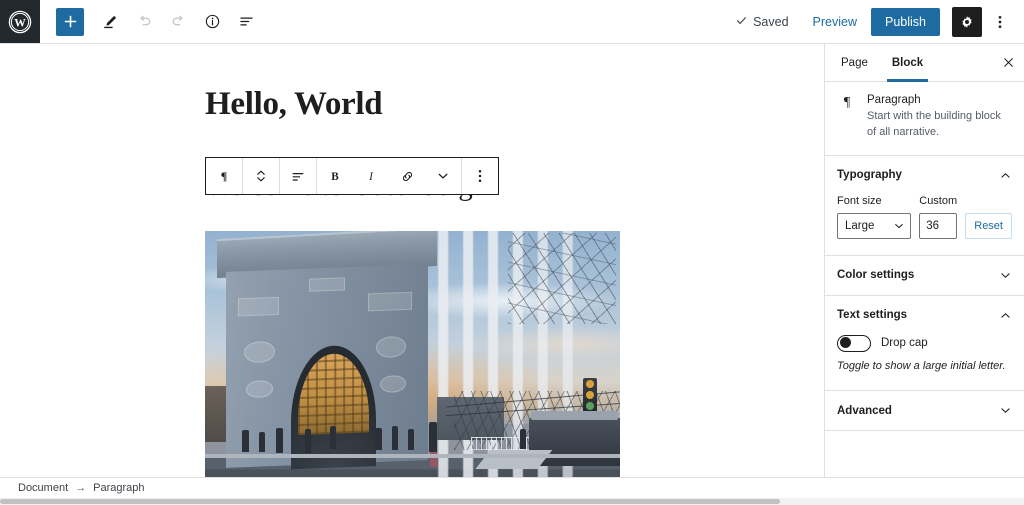  What do you see at coordinates (390, 501) in the screenshot?
I see `scrollbar-thumb` at bounding box center [390, 501].